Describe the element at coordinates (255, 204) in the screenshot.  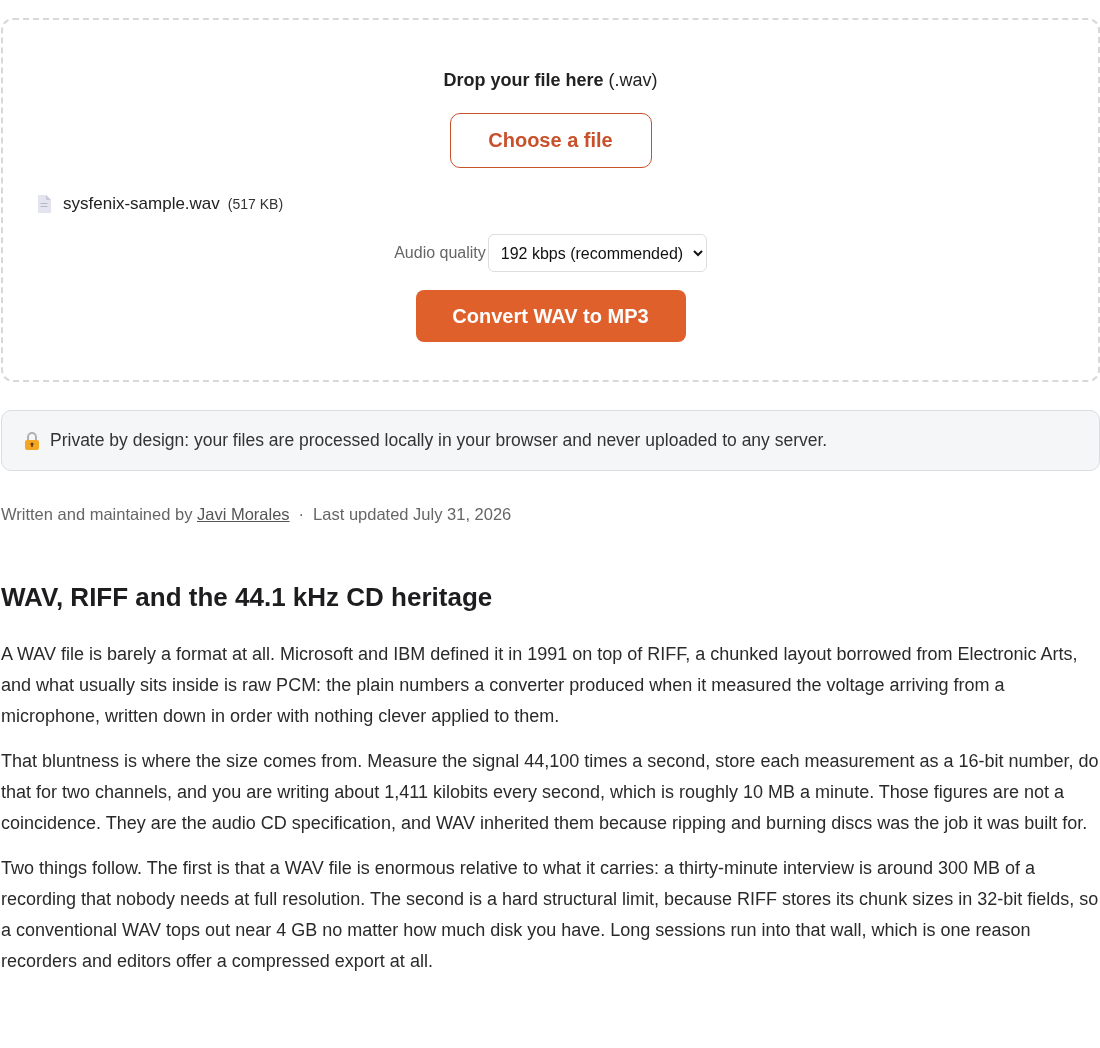
I see `file-size: (517 KB)` at that location.